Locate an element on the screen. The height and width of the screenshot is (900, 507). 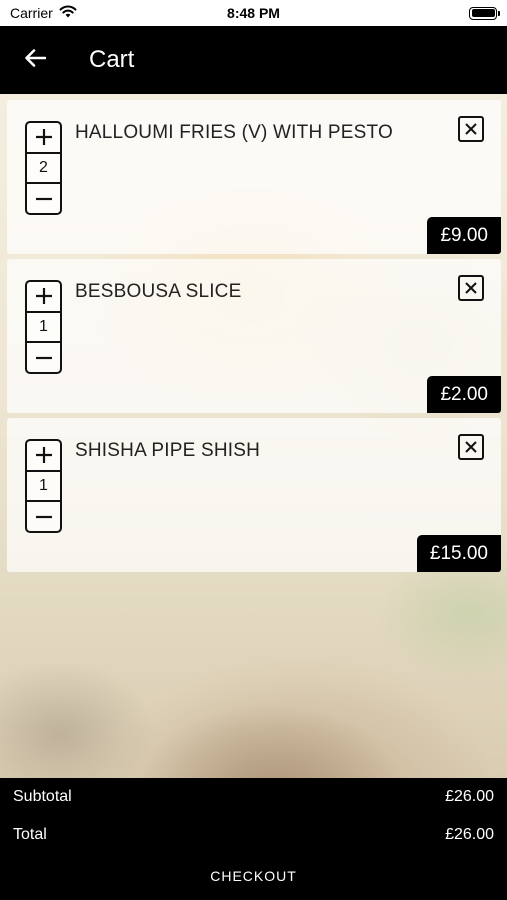
order-summary: Subtotal £26.00 Total £26.00 CHECKOUT is located at coordinates (253, 839).